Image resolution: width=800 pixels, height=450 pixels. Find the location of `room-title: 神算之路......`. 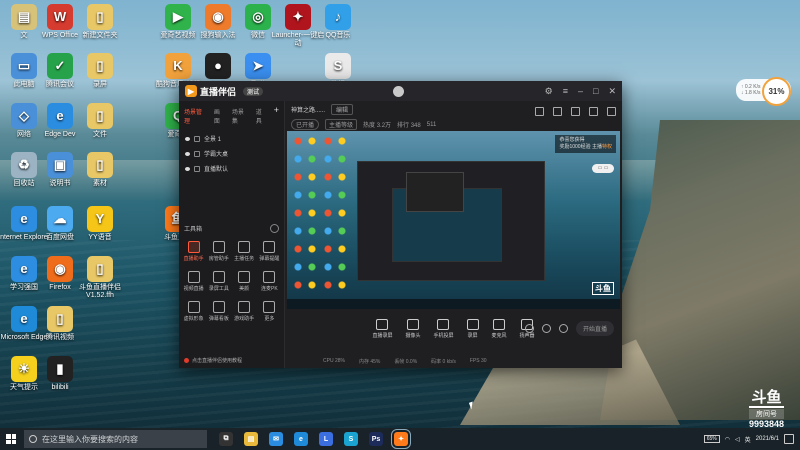

room-title: 神算之路...... is located at coordinates (308, 111).